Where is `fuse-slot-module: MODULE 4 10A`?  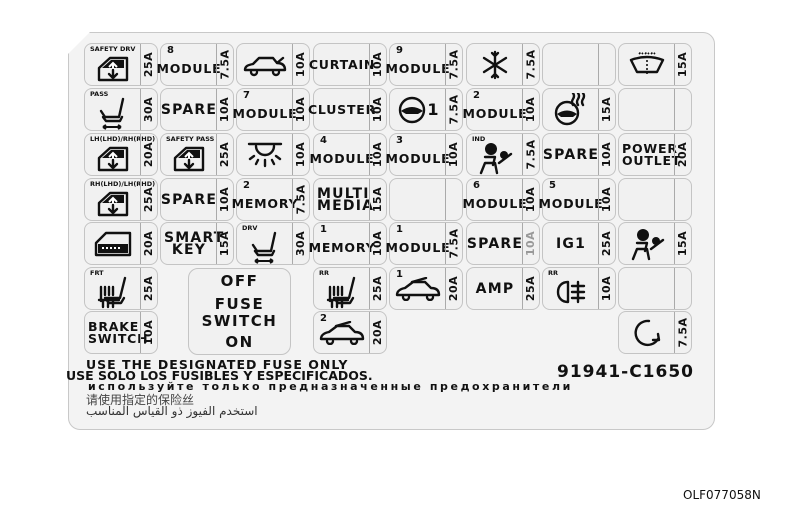 fuse-slot-module: MODULE 4 10A is located at coordinates (348, 154).